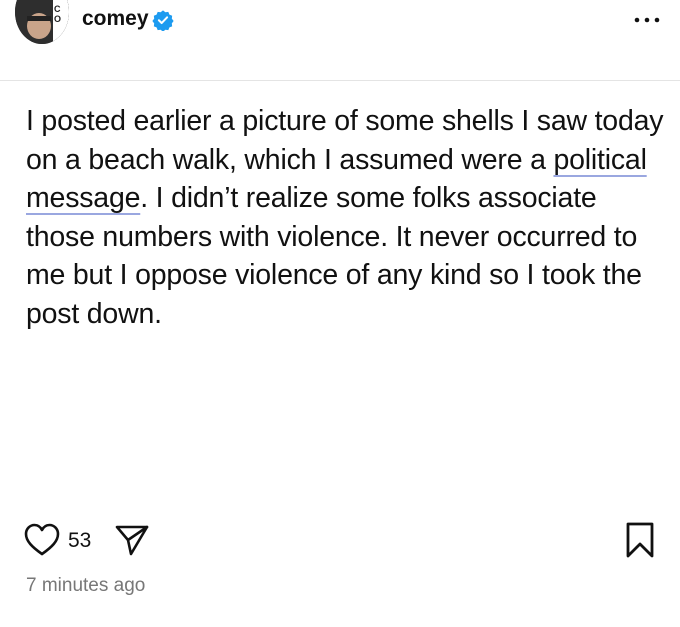 This screenshot has height=627, width=680. What do you see at coordinates (83, 198) in the screenshot?
I see `message-link: message` at bounding box center [83, 198].